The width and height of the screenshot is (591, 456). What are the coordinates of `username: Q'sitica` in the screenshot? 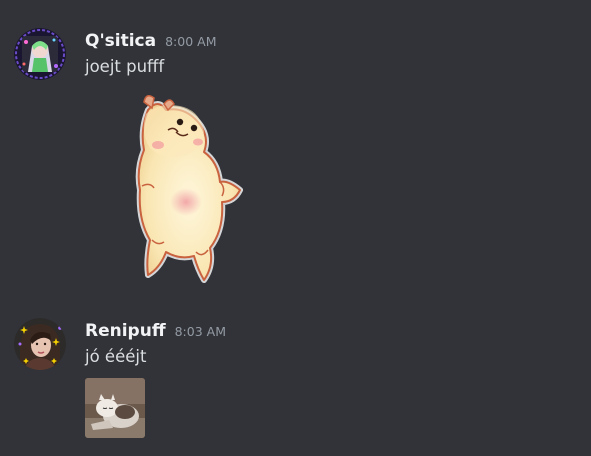 It's located at (120, 41).